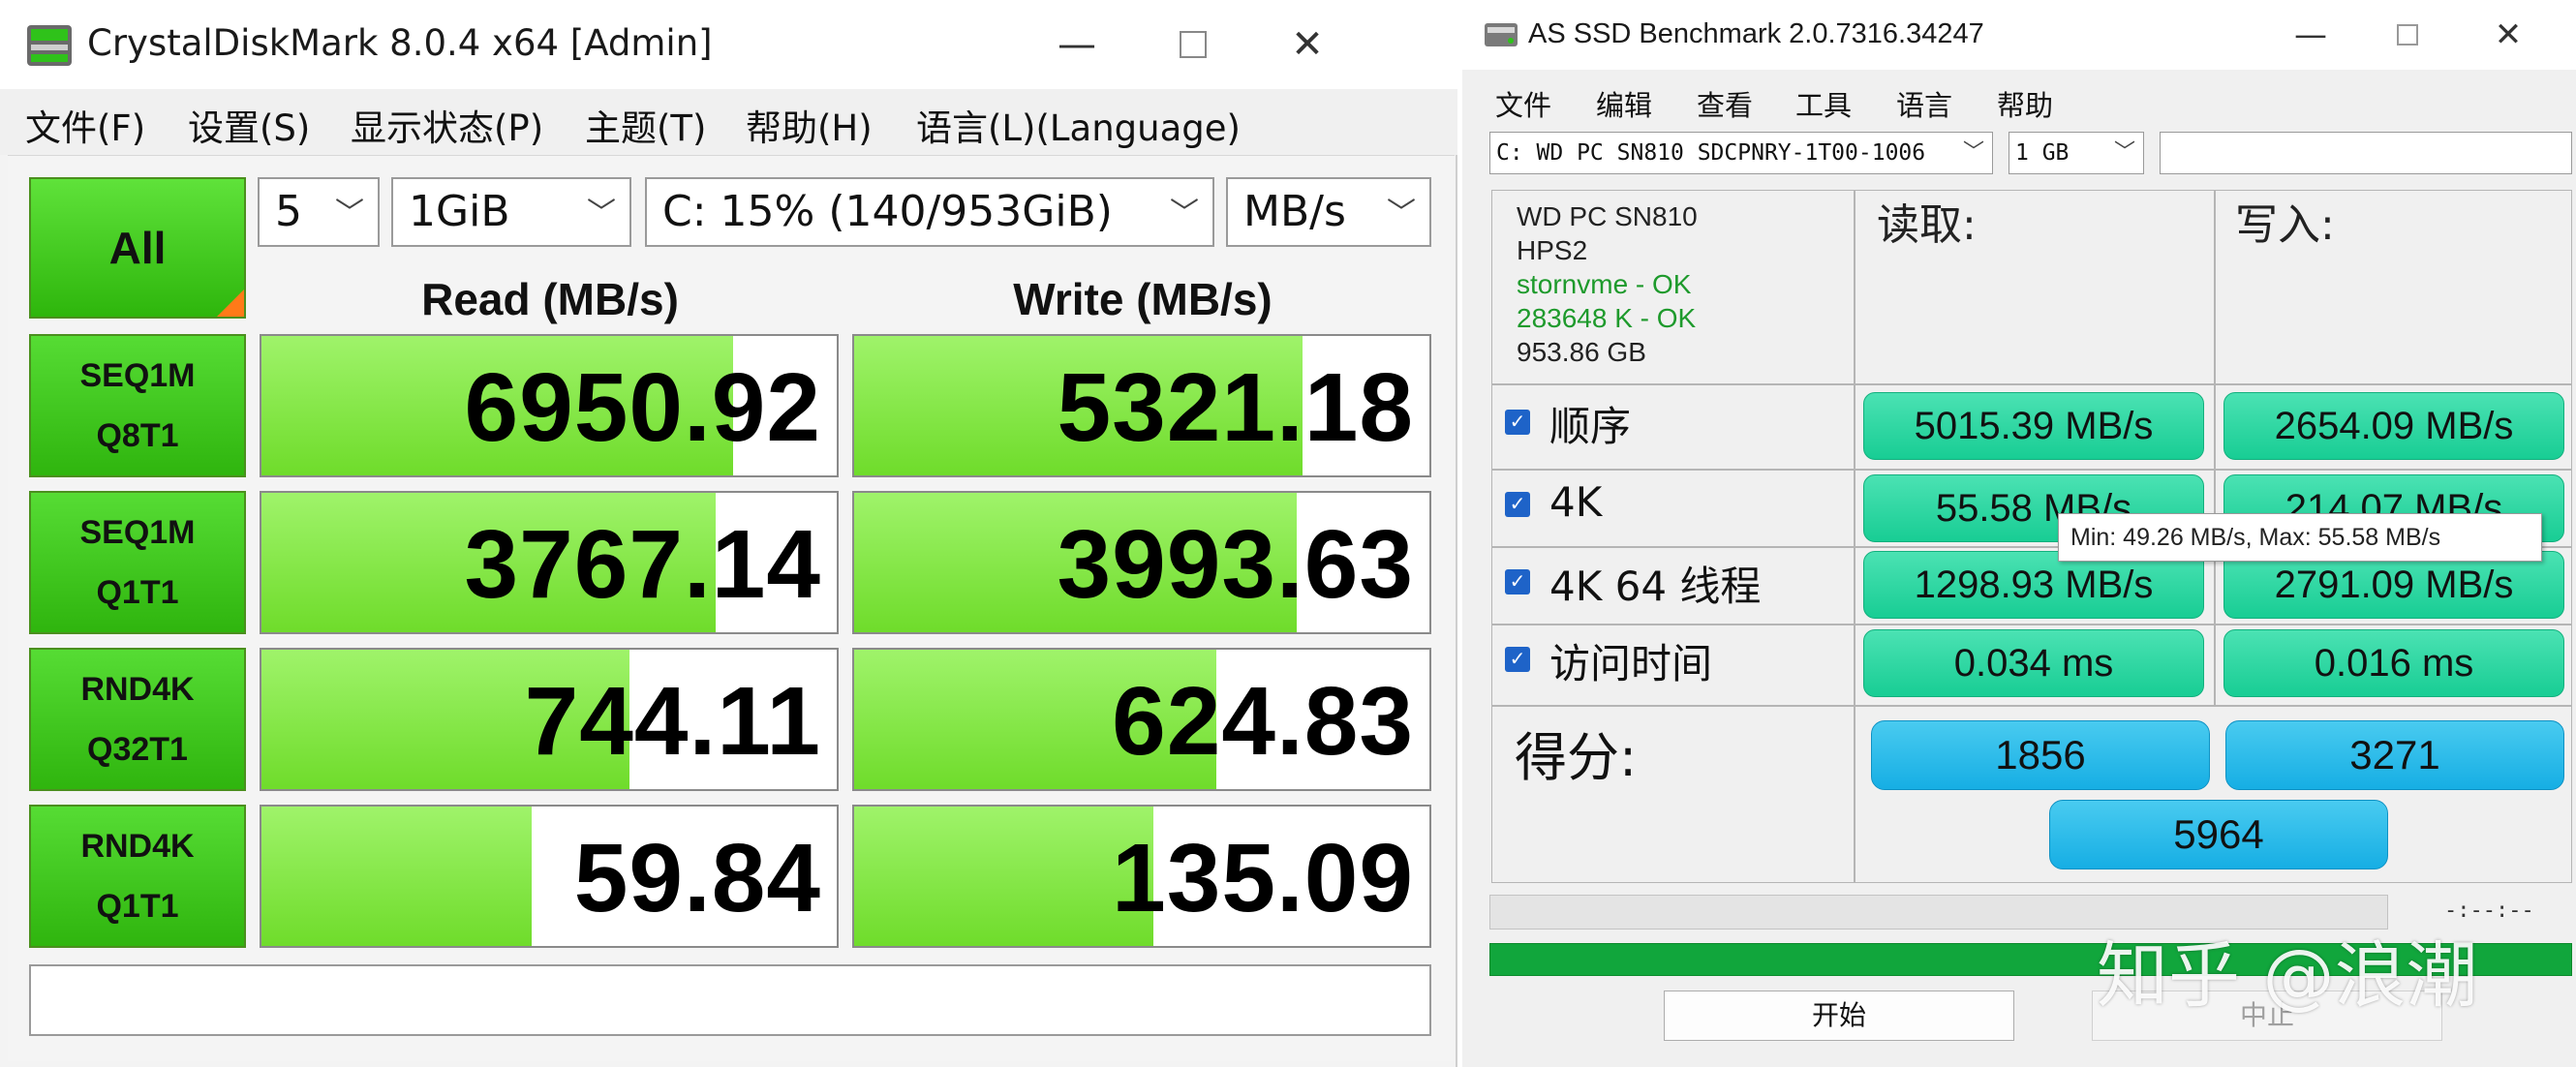 The height and width of the screenshot is (1067, 2576). I want to click on write-result-rnd4k-q1t1: 135.09, so click(1141, 877).